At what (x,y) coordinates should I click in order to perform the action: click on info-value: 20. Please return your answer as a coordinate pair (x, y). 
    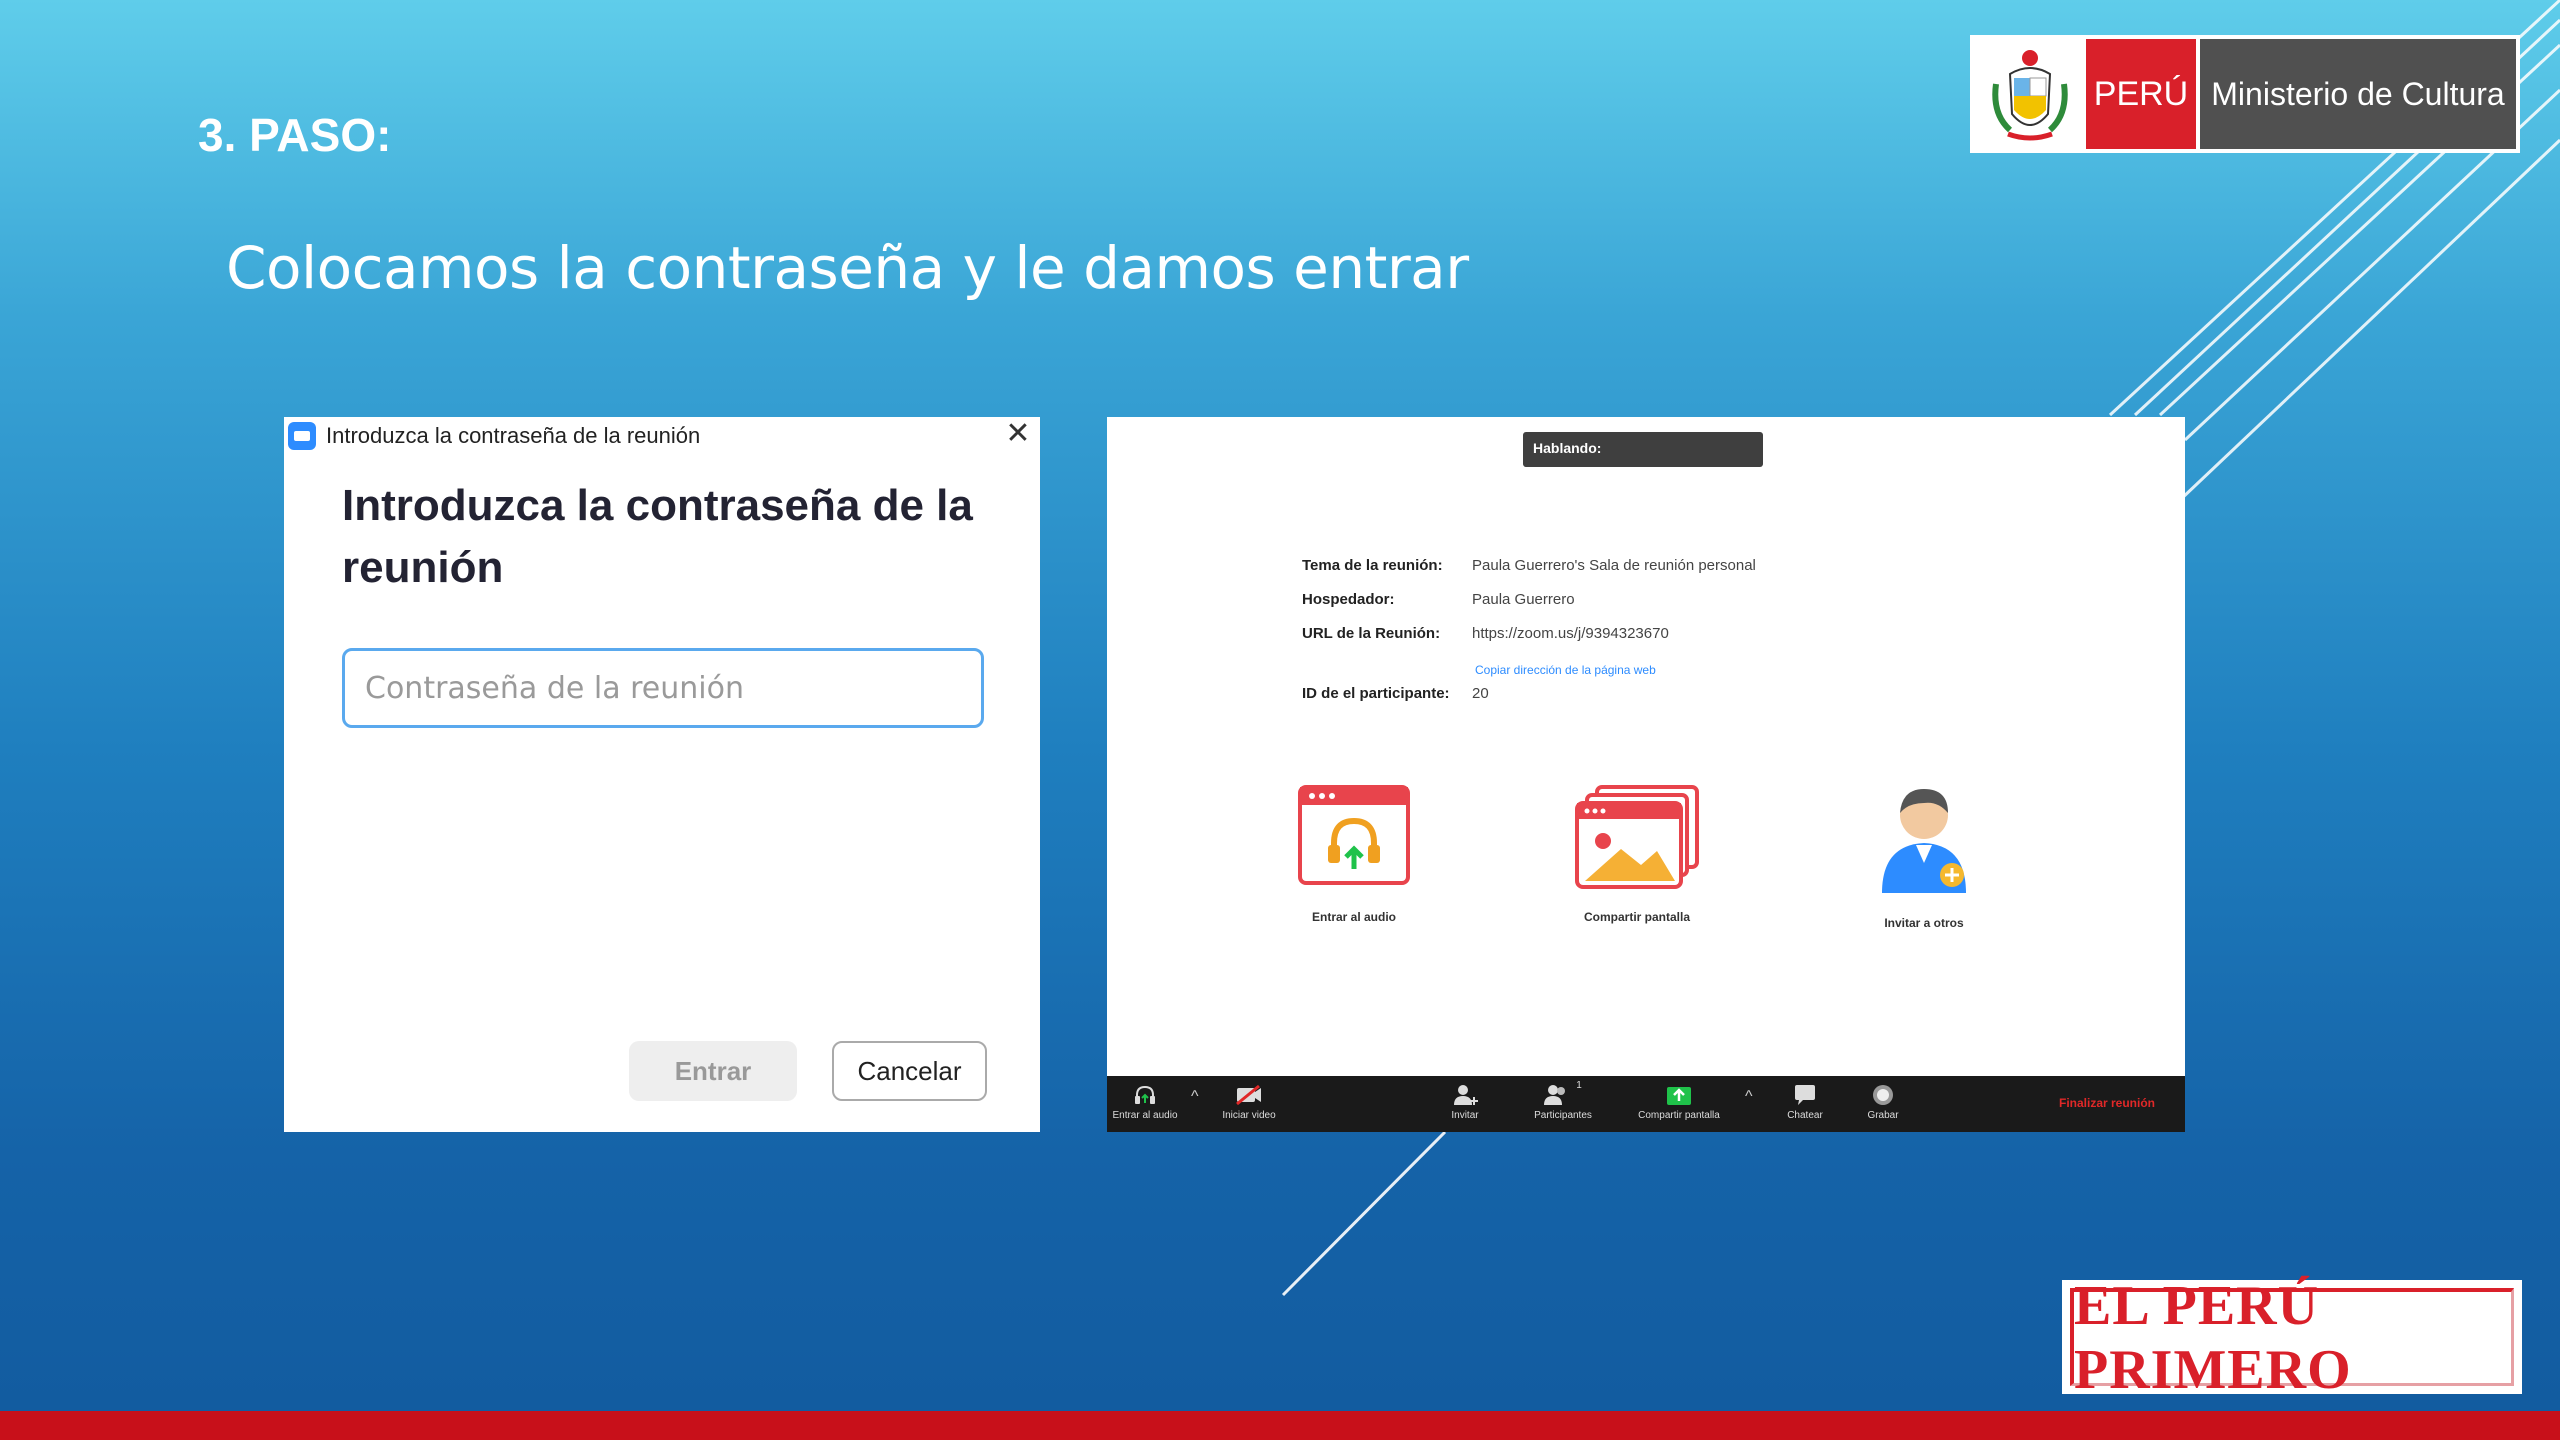
    Looking at the image, I should click on (1480, 693).